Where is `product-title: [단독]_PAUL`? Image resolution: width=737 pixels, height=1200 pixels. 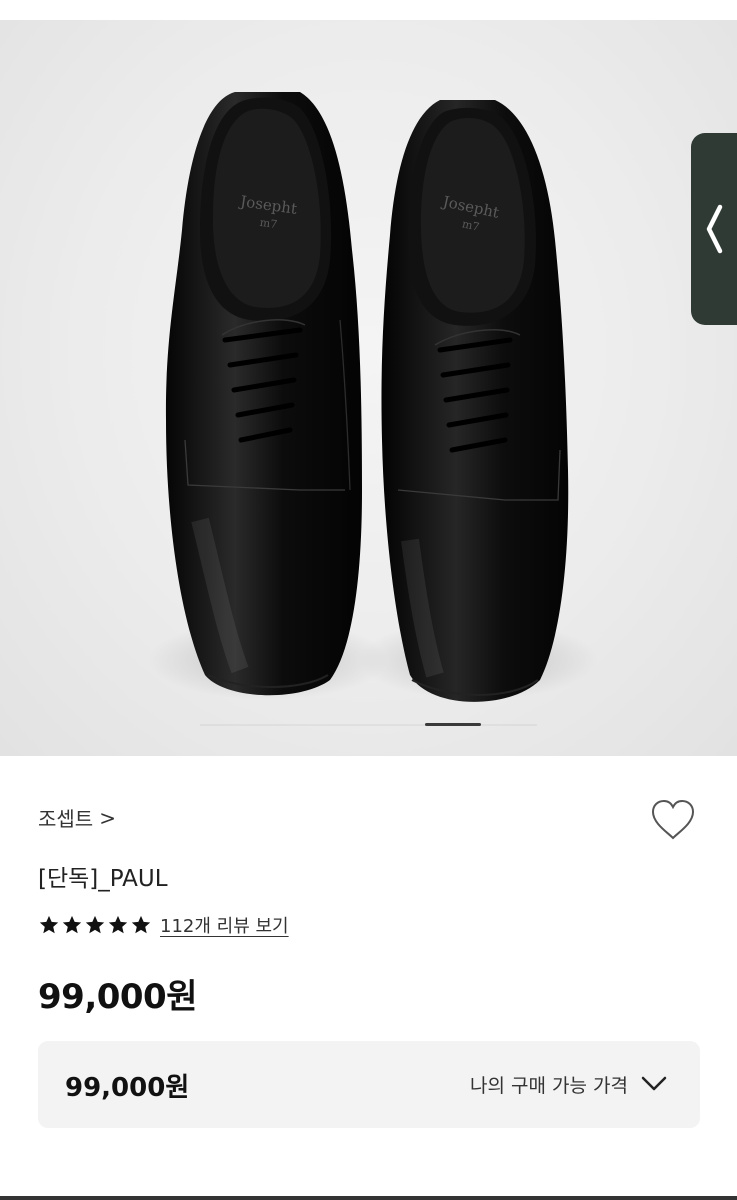 product-title: [단독]_PAUL is located at coordinates (103, 879).